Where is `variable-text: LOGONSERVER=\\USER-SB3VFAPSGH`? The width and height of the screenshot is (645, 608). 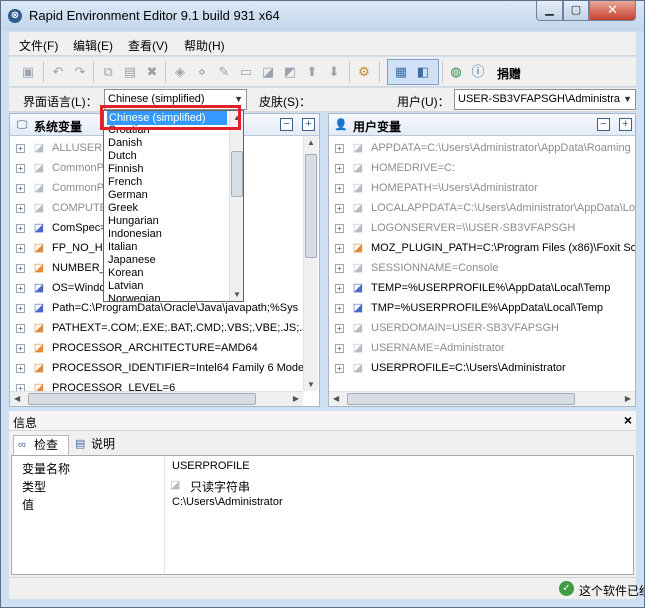
variable-text: LOGONSERVER=\\USER-SB3VFAPSGH is located at coordinates (473, 228).